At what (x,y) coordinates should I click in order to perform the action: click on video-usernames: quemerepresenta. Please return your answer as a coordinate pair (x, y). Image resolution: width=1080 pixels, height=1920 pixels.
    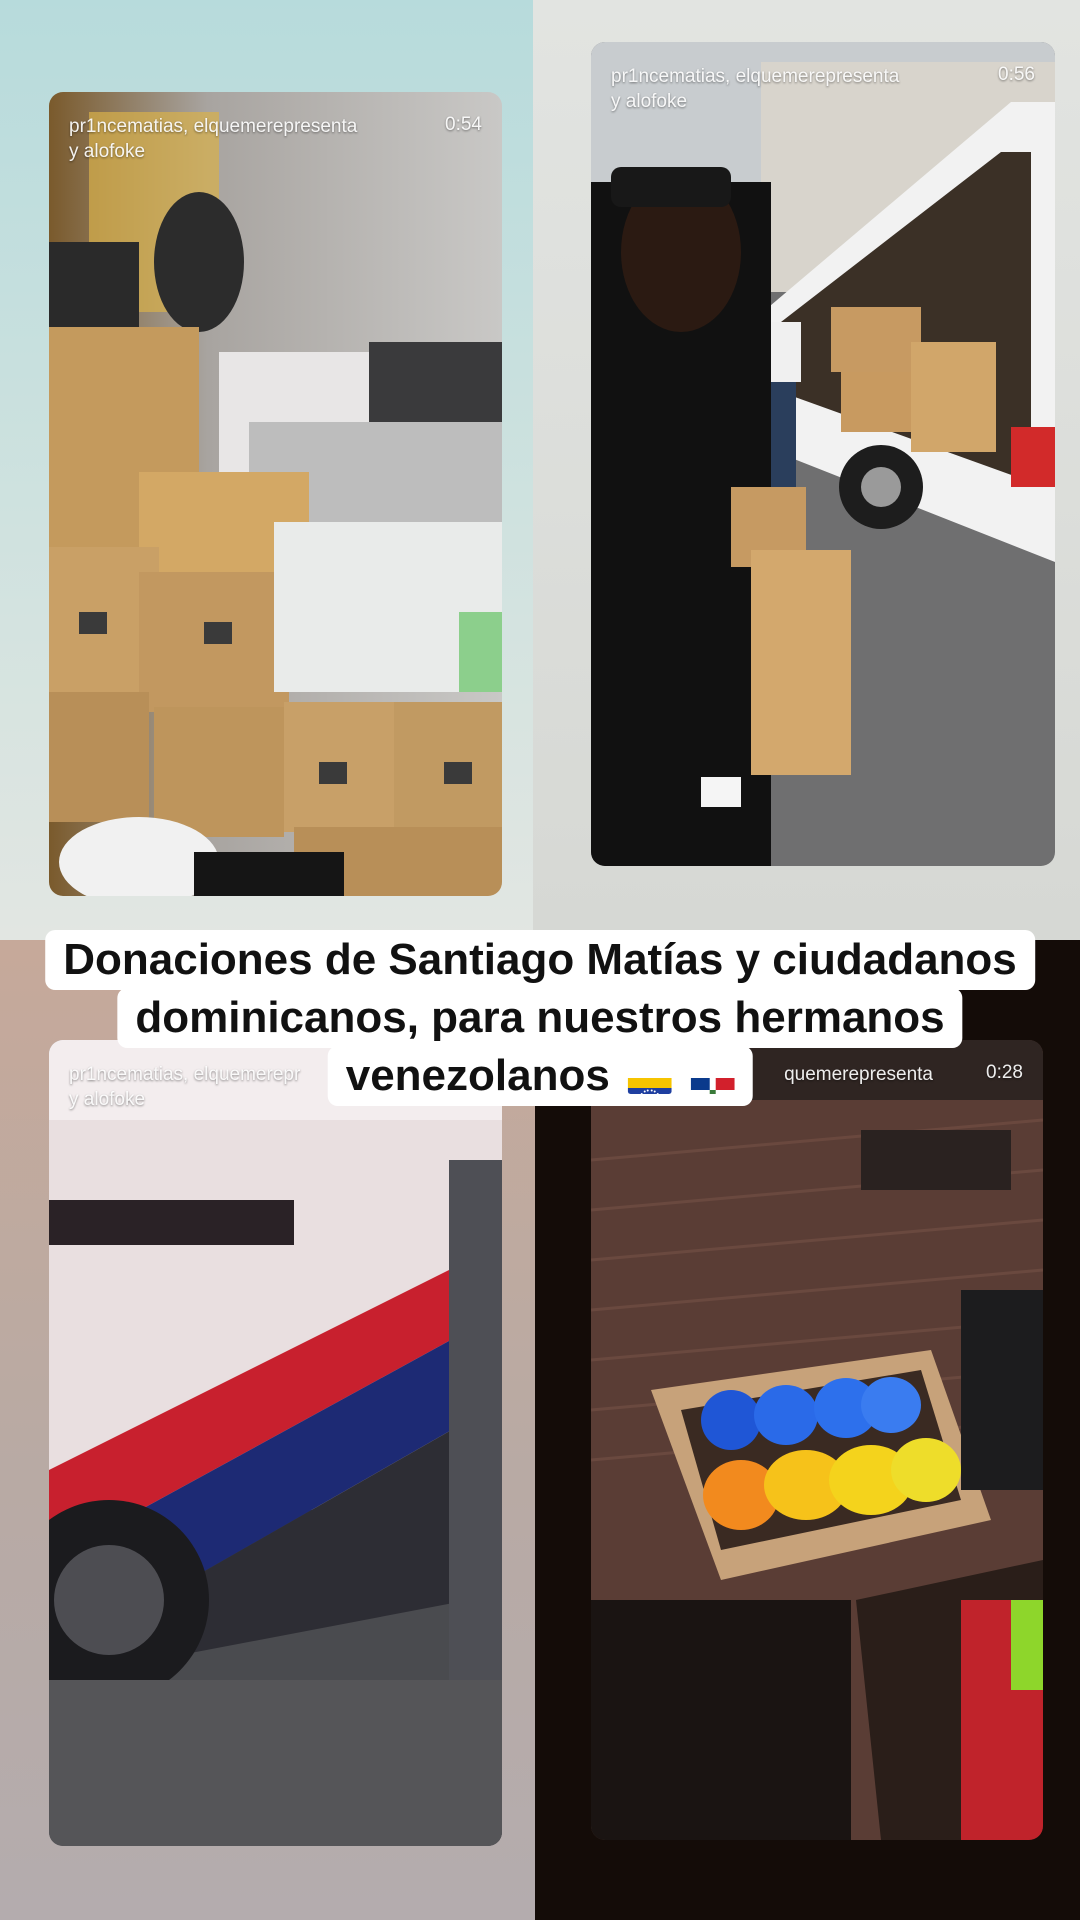
    Looking at the image, I should click on (858, 1074).